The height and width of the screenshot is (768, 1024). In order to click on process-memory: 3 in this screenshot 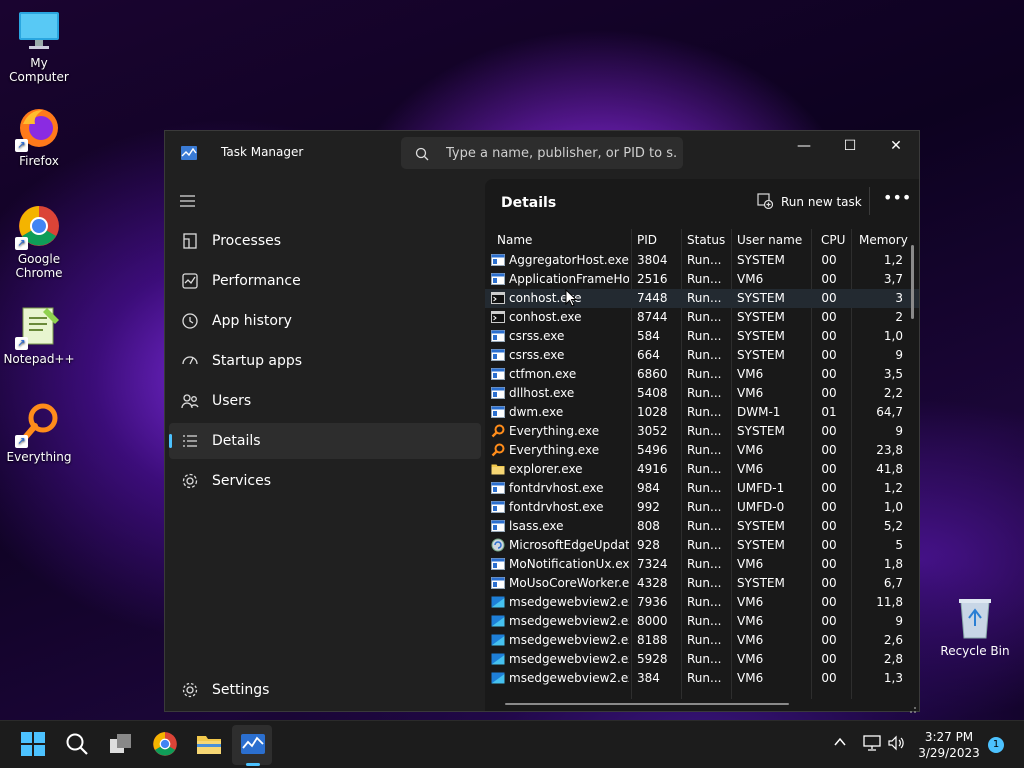, I will do `click(899, 298)`.